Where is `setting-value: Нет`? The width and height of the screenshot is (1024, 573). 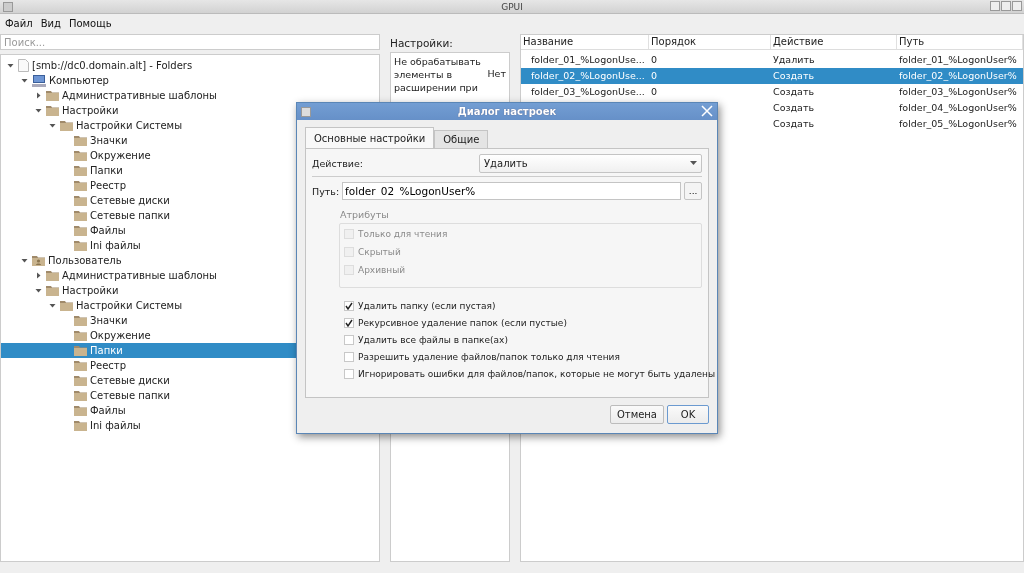
setting-value: Нет is located at coordinates (496, 73).